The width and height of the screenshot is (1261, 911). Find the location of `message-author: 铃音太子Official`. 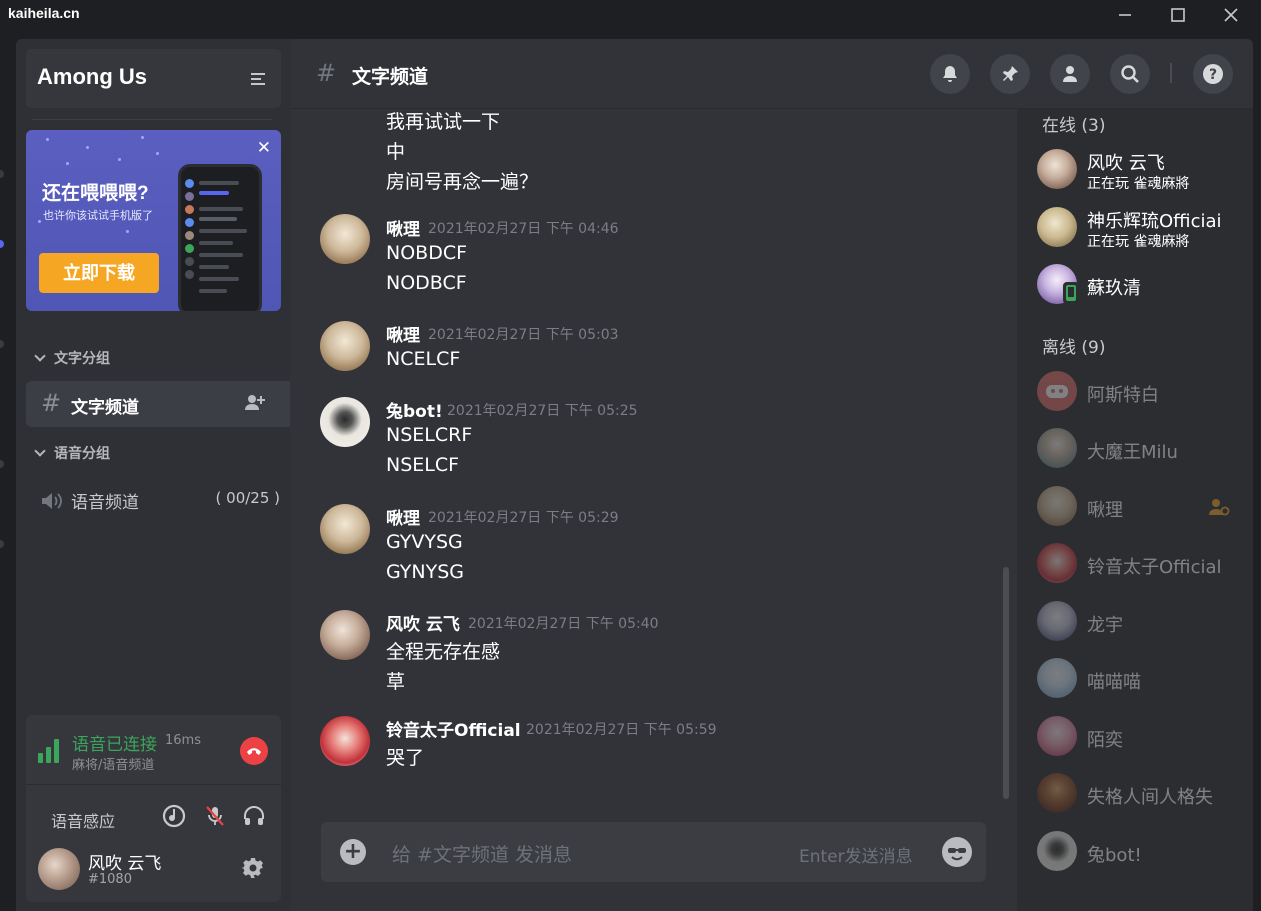

message-author: 铃音太子Official is located at coordinates (453, 728).